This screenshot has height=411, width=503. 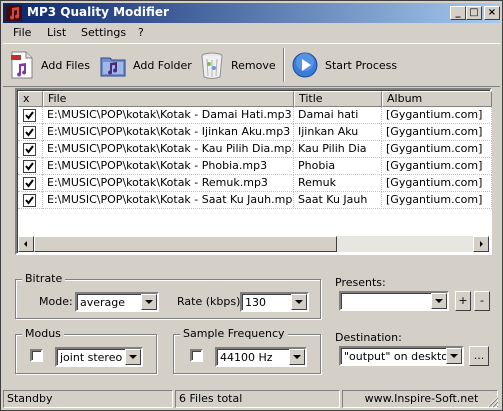 I want to click on mode-select: average, so click(x=117, y=302).